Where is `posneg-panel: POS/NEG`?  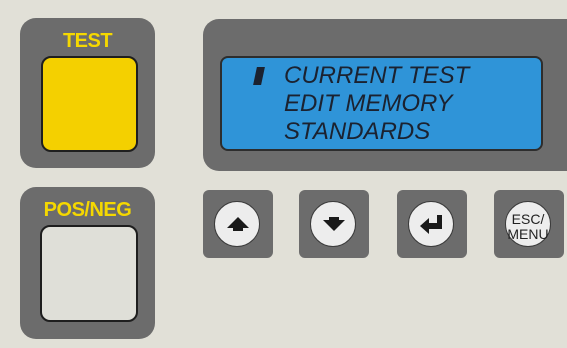
posneg-panel: POS/NEG is located at coordinates (87, 263).